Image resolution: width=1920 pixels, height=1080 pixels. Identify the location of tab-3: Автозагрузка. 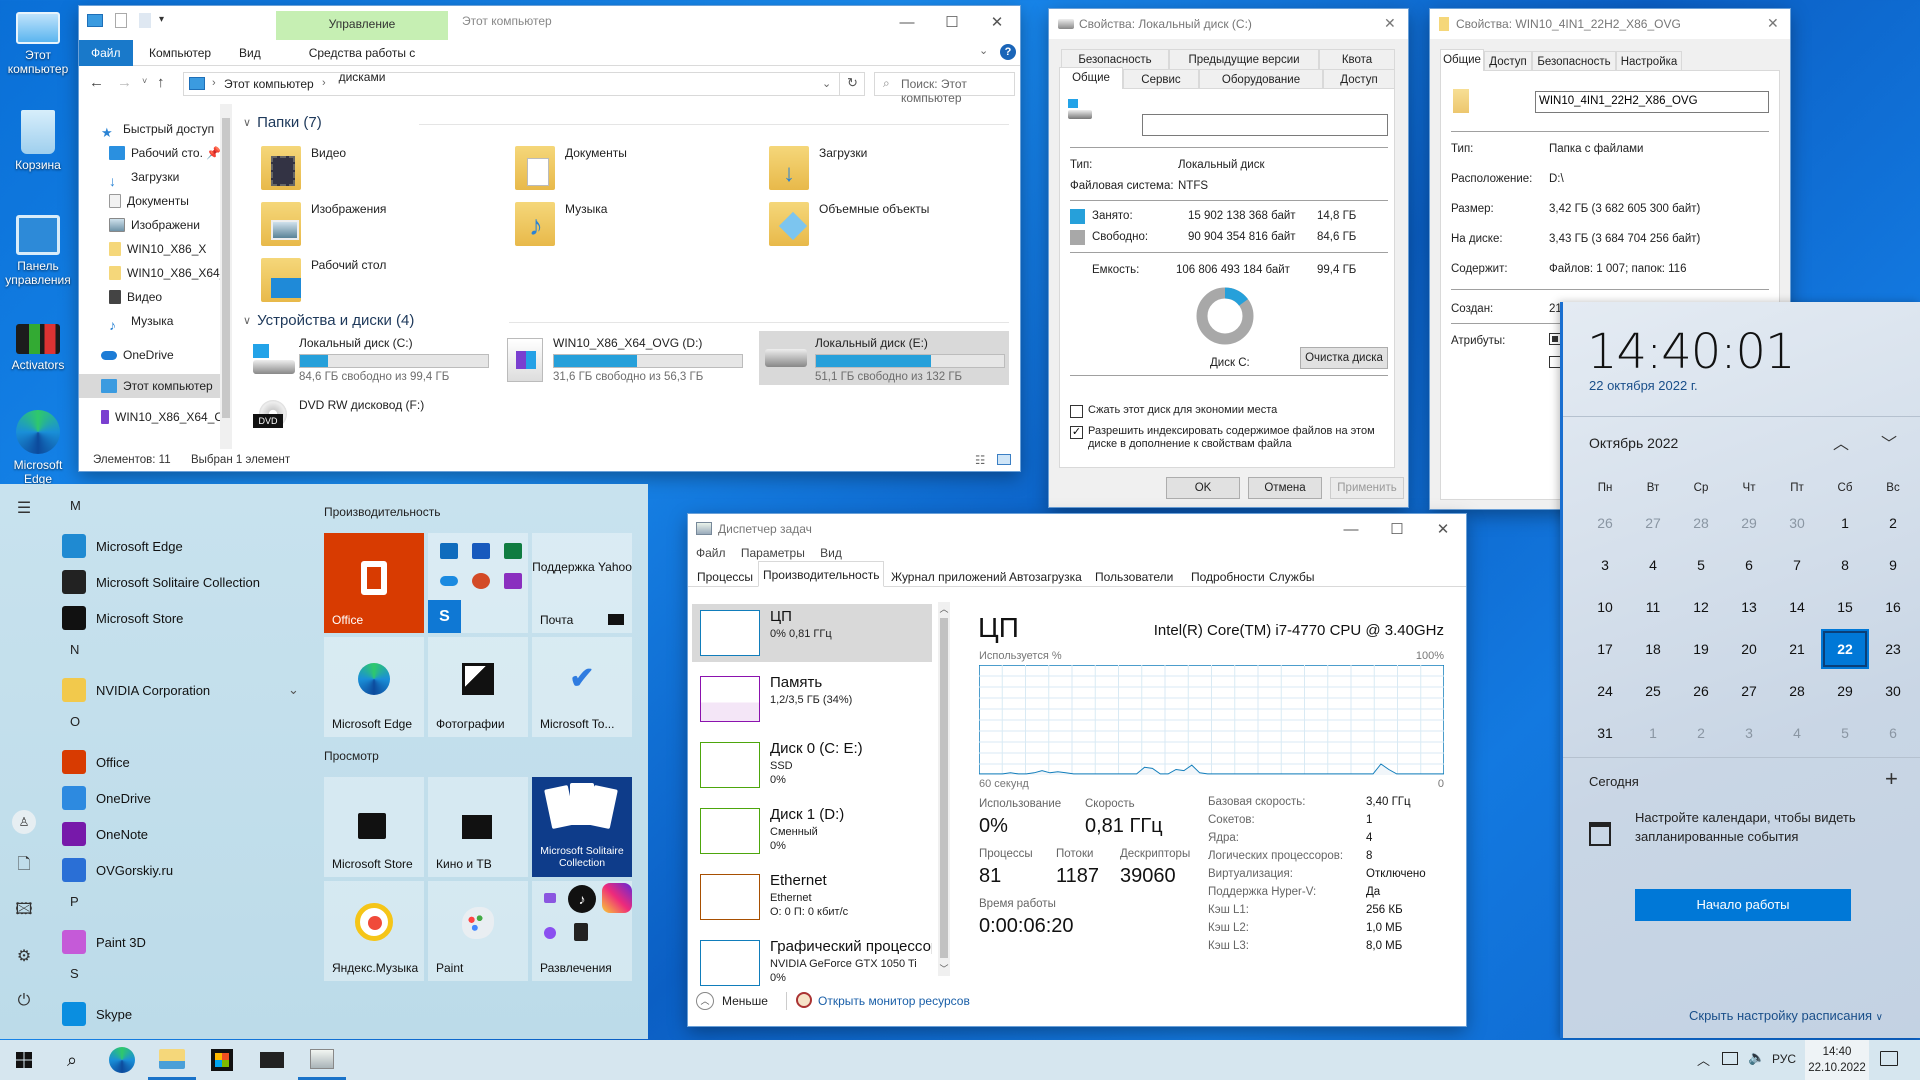
(1045, 576).